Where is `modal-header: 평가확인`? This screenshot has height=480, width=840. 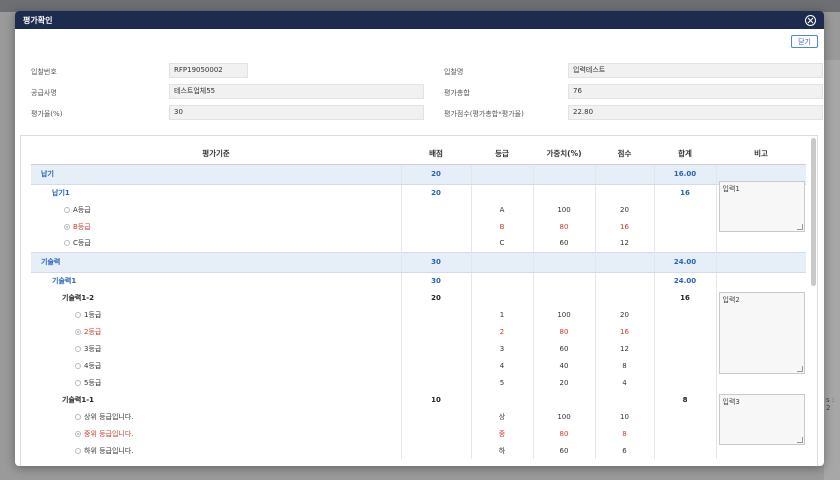
modal-header: 평가확인 is located at coordinates (419, 20).